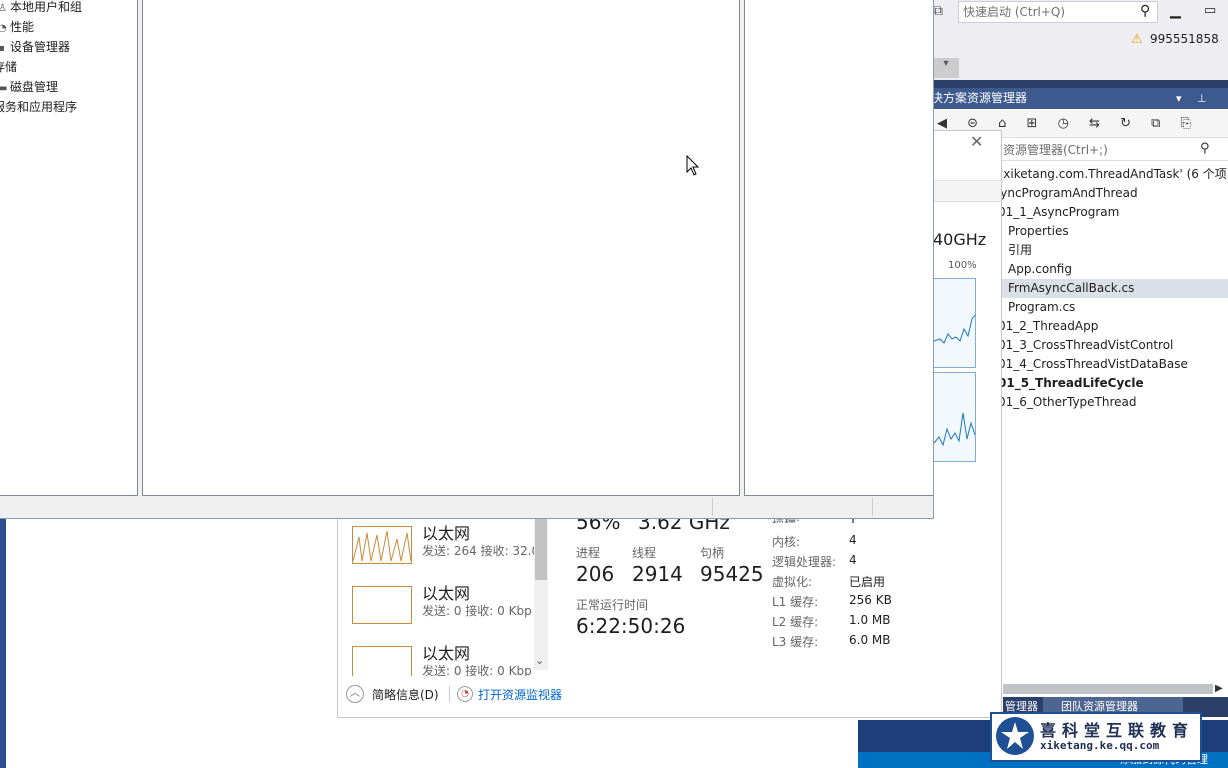 The height and width of the screenshot is (768, 1228). Describe the element at coordinates (795, 602) in the screenshot. I see `spec-key: L1 缓存:` at that location.